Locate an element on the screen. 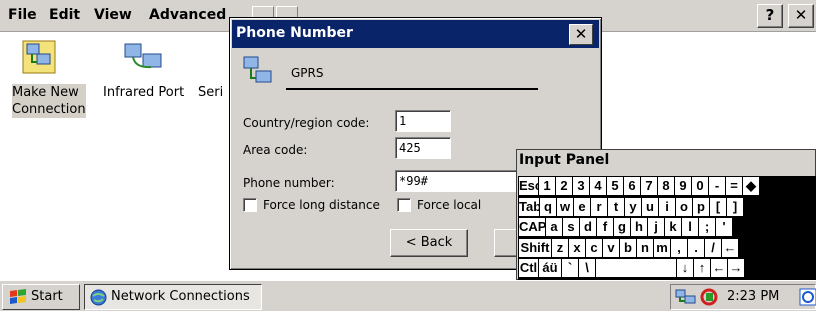 This screenshot has width=816, height=314. key: z is located at coordinates (560, 247).